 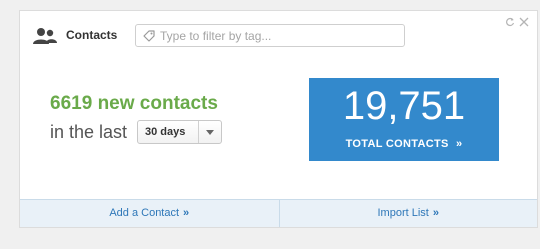 I want to click on add-contact-button: Add a Contact», so click(x=149, y=213).